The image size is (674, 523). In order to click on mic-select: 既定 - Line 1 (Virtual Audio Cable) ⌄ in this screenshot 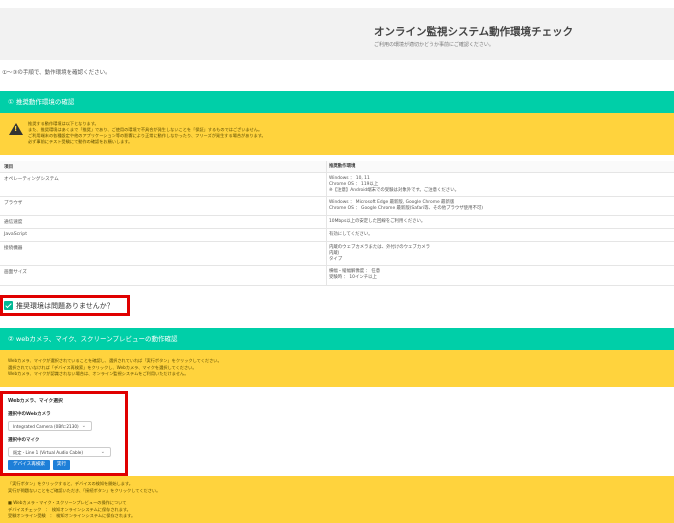, I will do `click(59, 452)`.